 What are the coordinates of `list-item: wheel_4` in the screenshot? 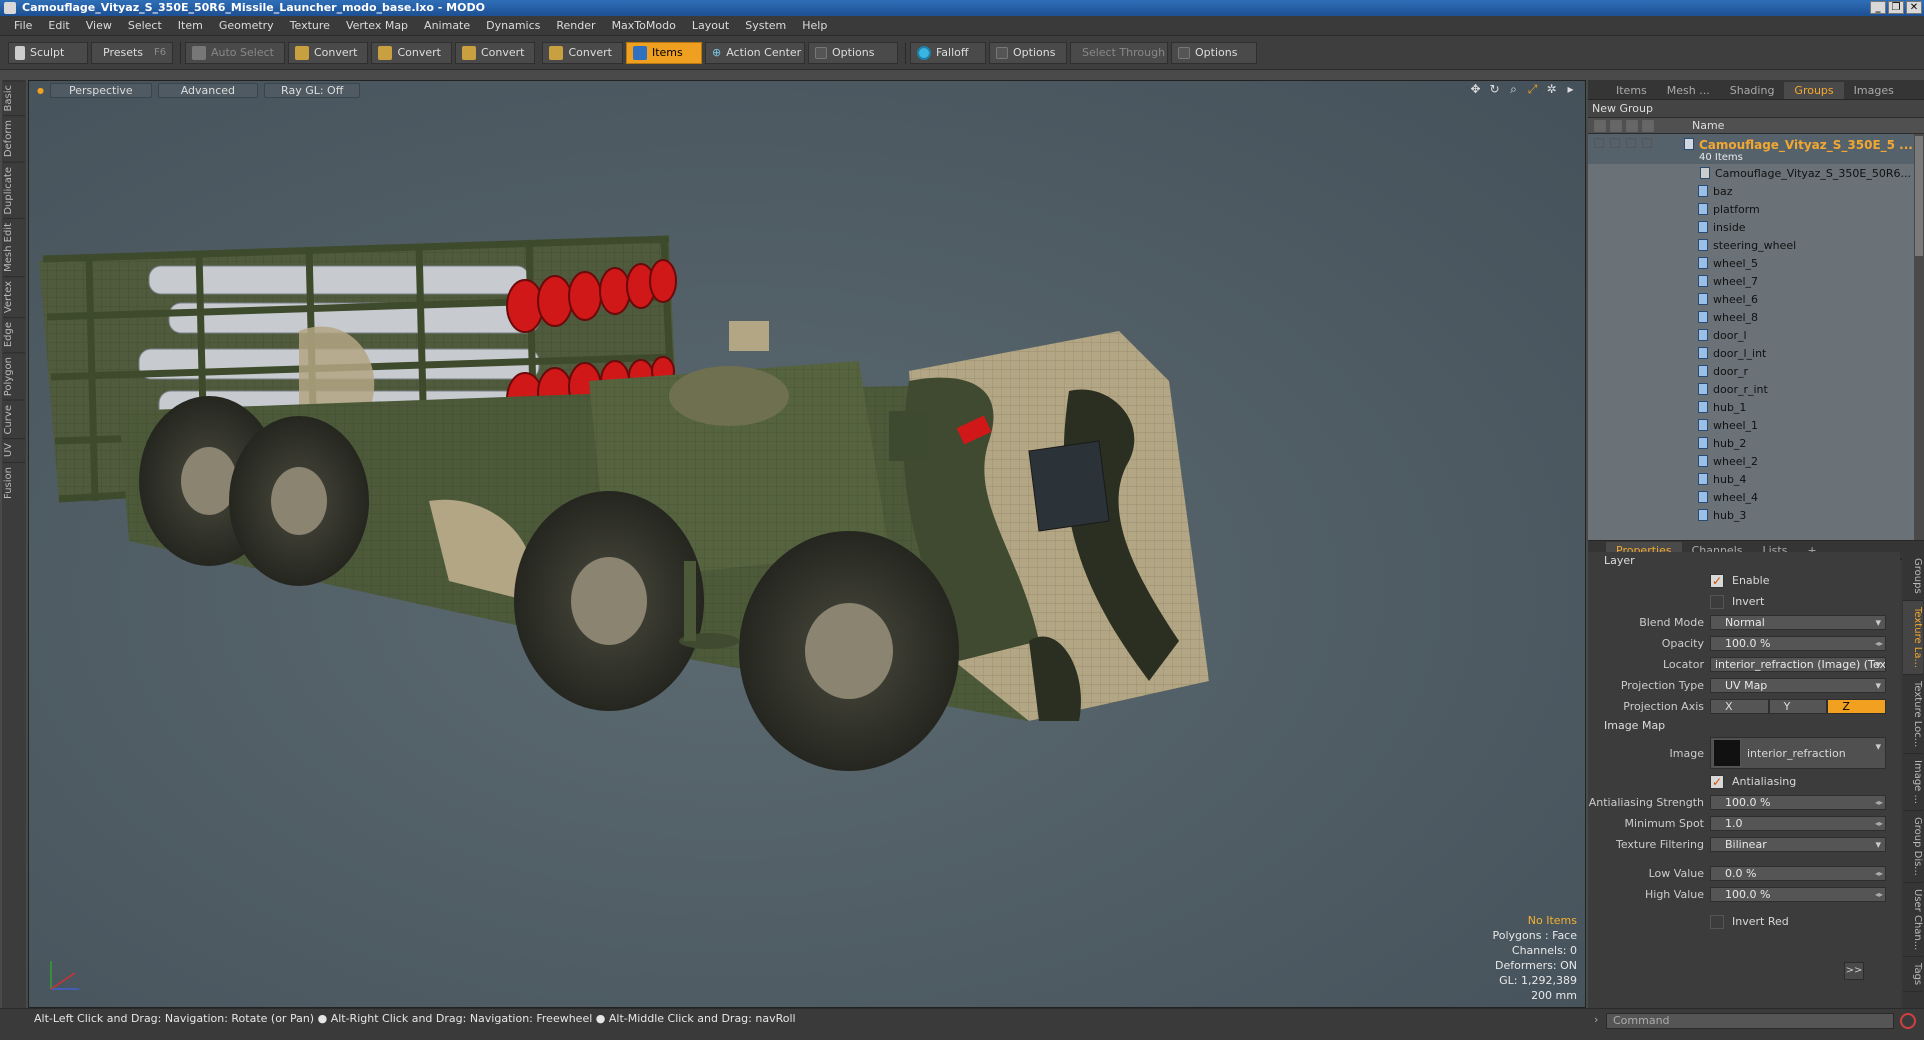 It's located at (1756, 497).